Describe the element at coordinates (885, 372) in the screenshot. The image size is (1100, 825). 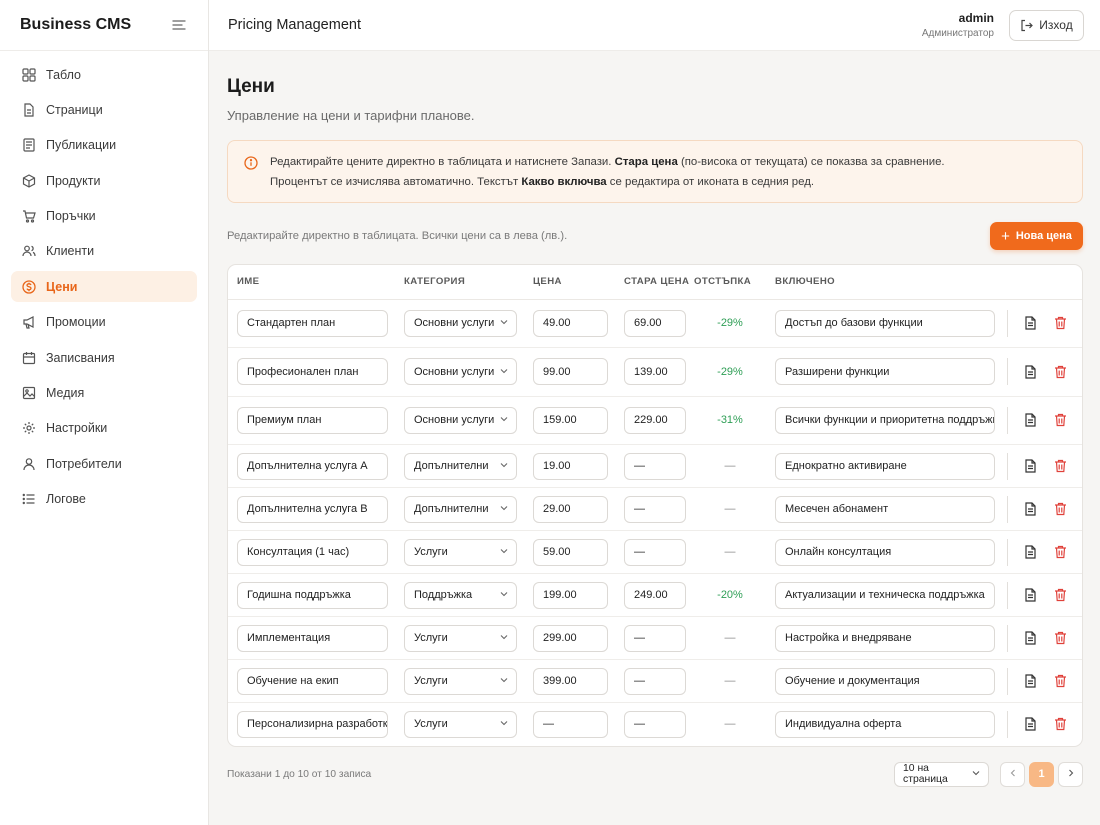
I see `included-input: Разширени функции` at that location.